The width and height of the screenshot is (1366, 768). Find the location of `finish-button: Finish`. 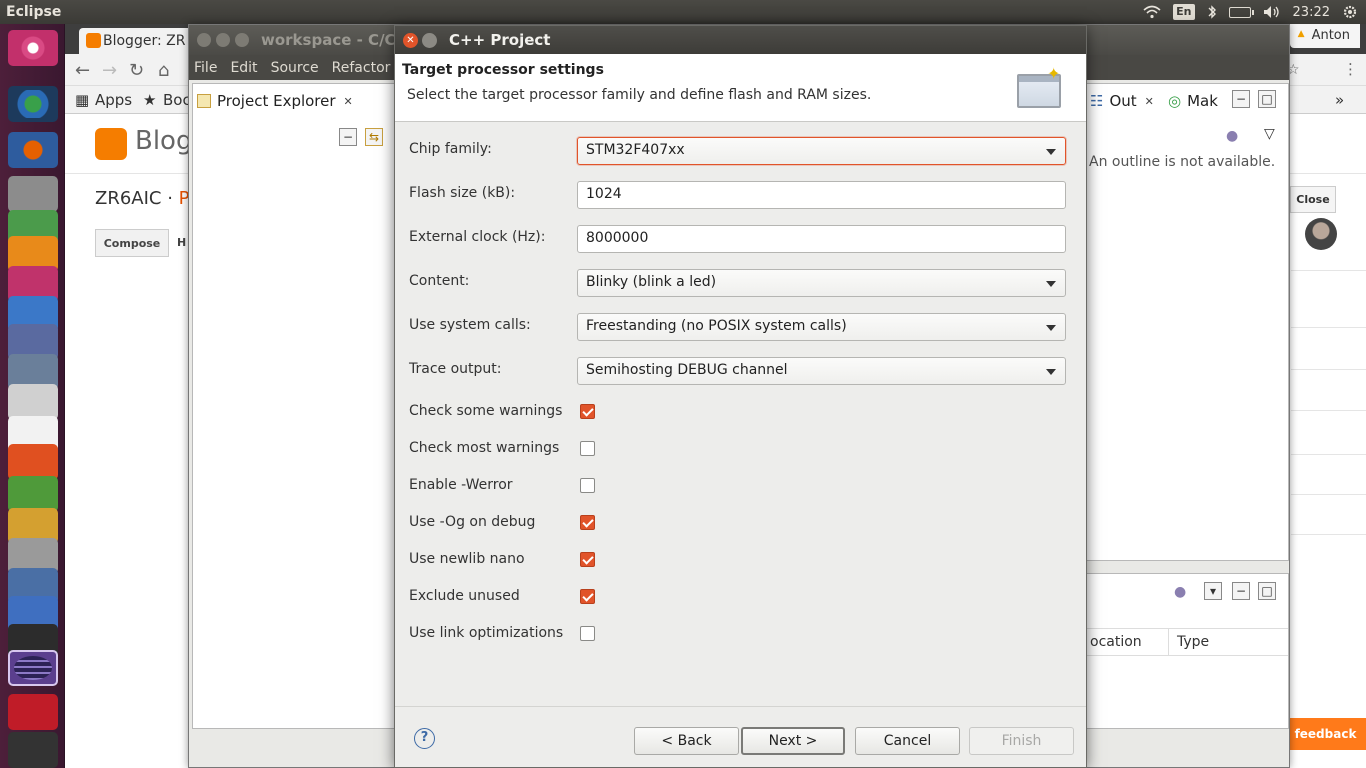

finish-button: Finish is located at coordinates (1021, 741).